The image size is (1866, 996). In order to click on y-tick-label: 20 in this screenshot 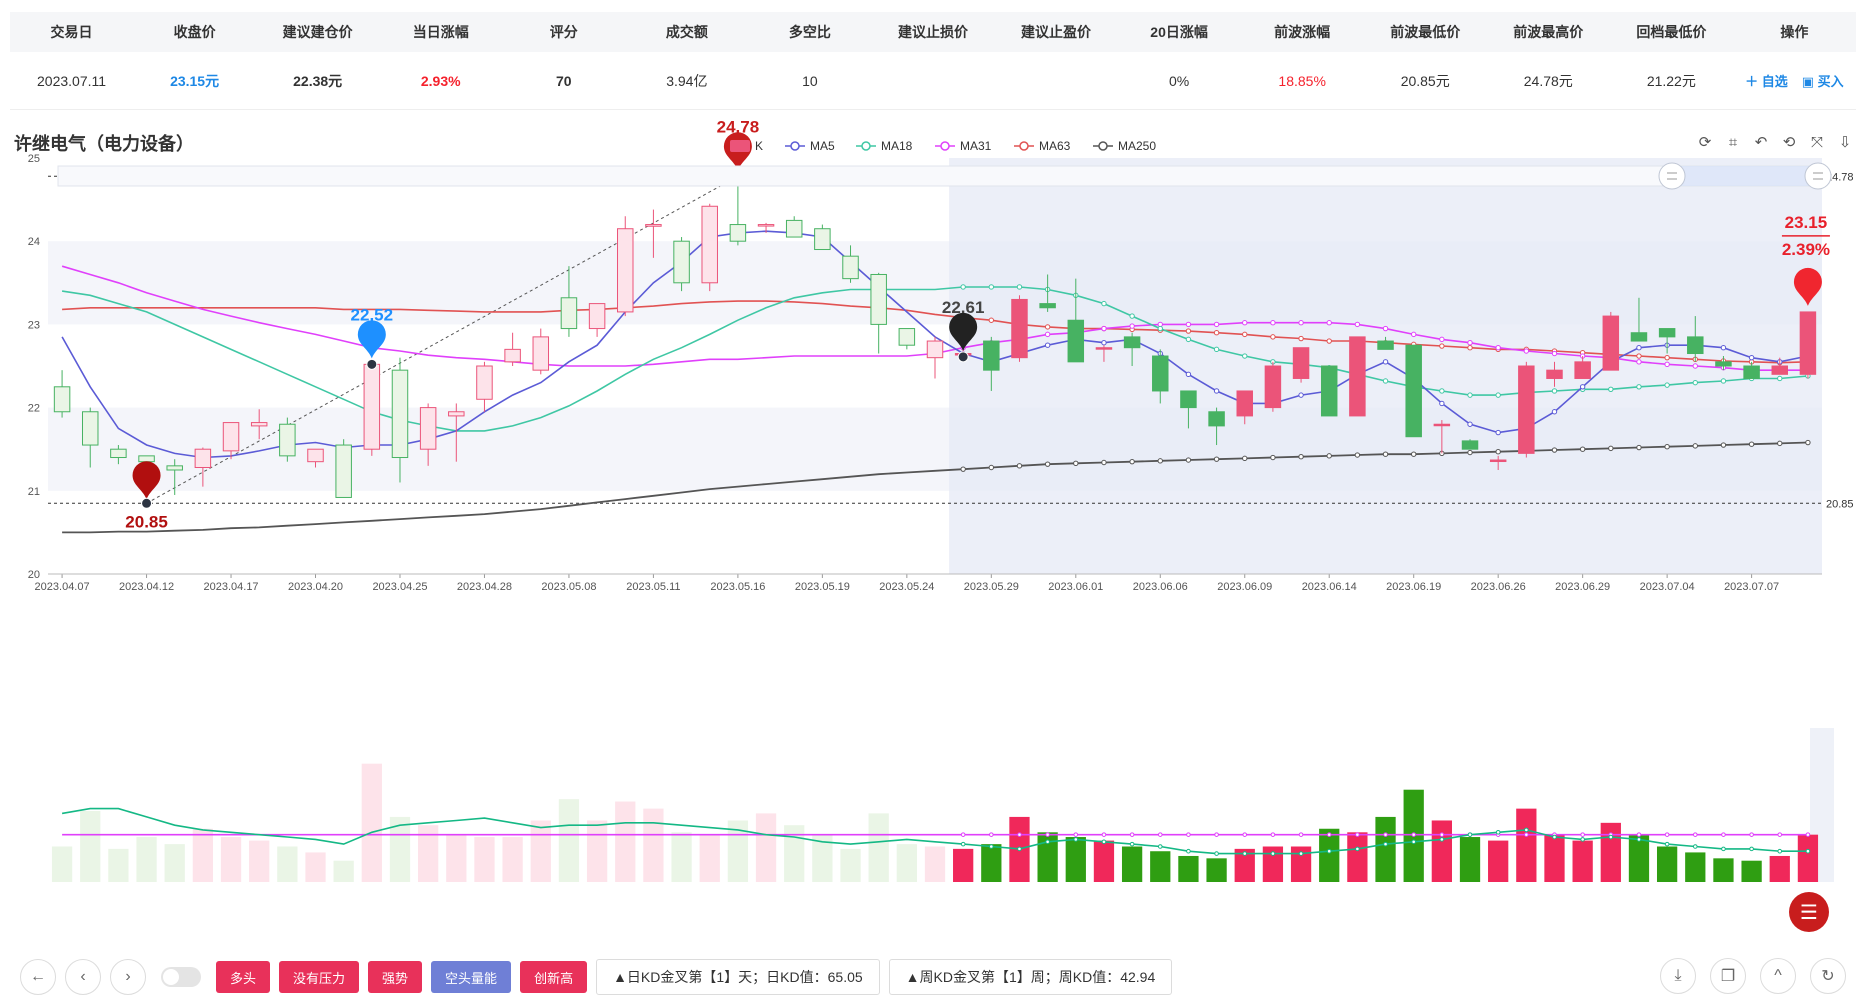, I will do `click(34, 575)`.